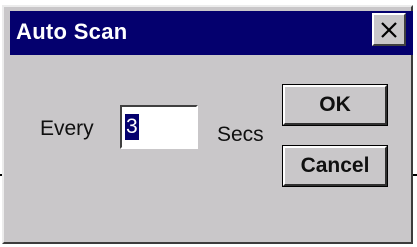 The width and height of the screenshot is (417, 247). I want to click on interval-label: Every, so click(67, 128).